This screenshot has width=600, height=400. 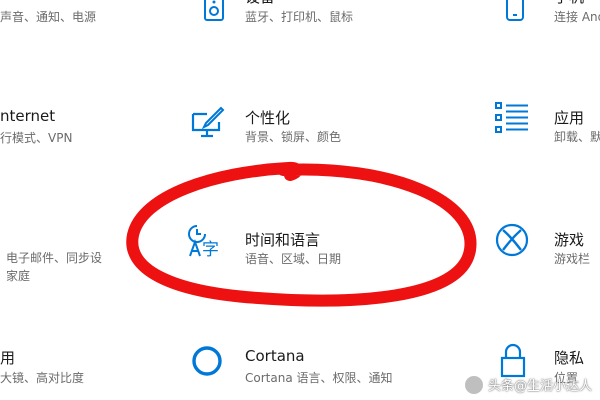 What do you see at coordinates (210, 250) in the screenshot?
I see `svg-text: 字` at bounding box center [210, 250].